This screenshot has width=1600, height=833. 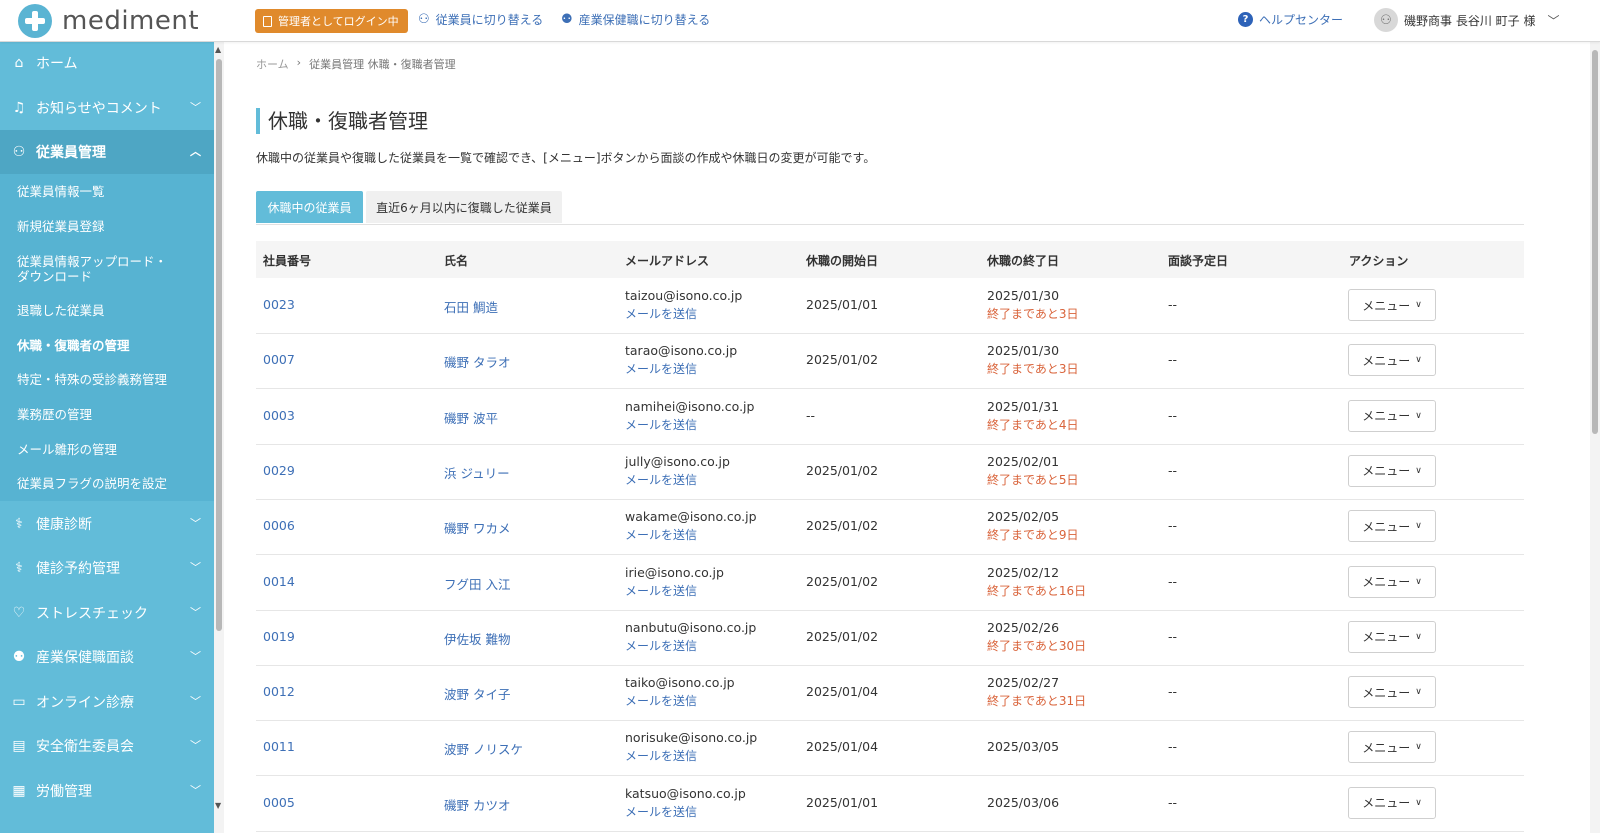 I want to click on avatar: ⚇, so click(x=1386, y=20).